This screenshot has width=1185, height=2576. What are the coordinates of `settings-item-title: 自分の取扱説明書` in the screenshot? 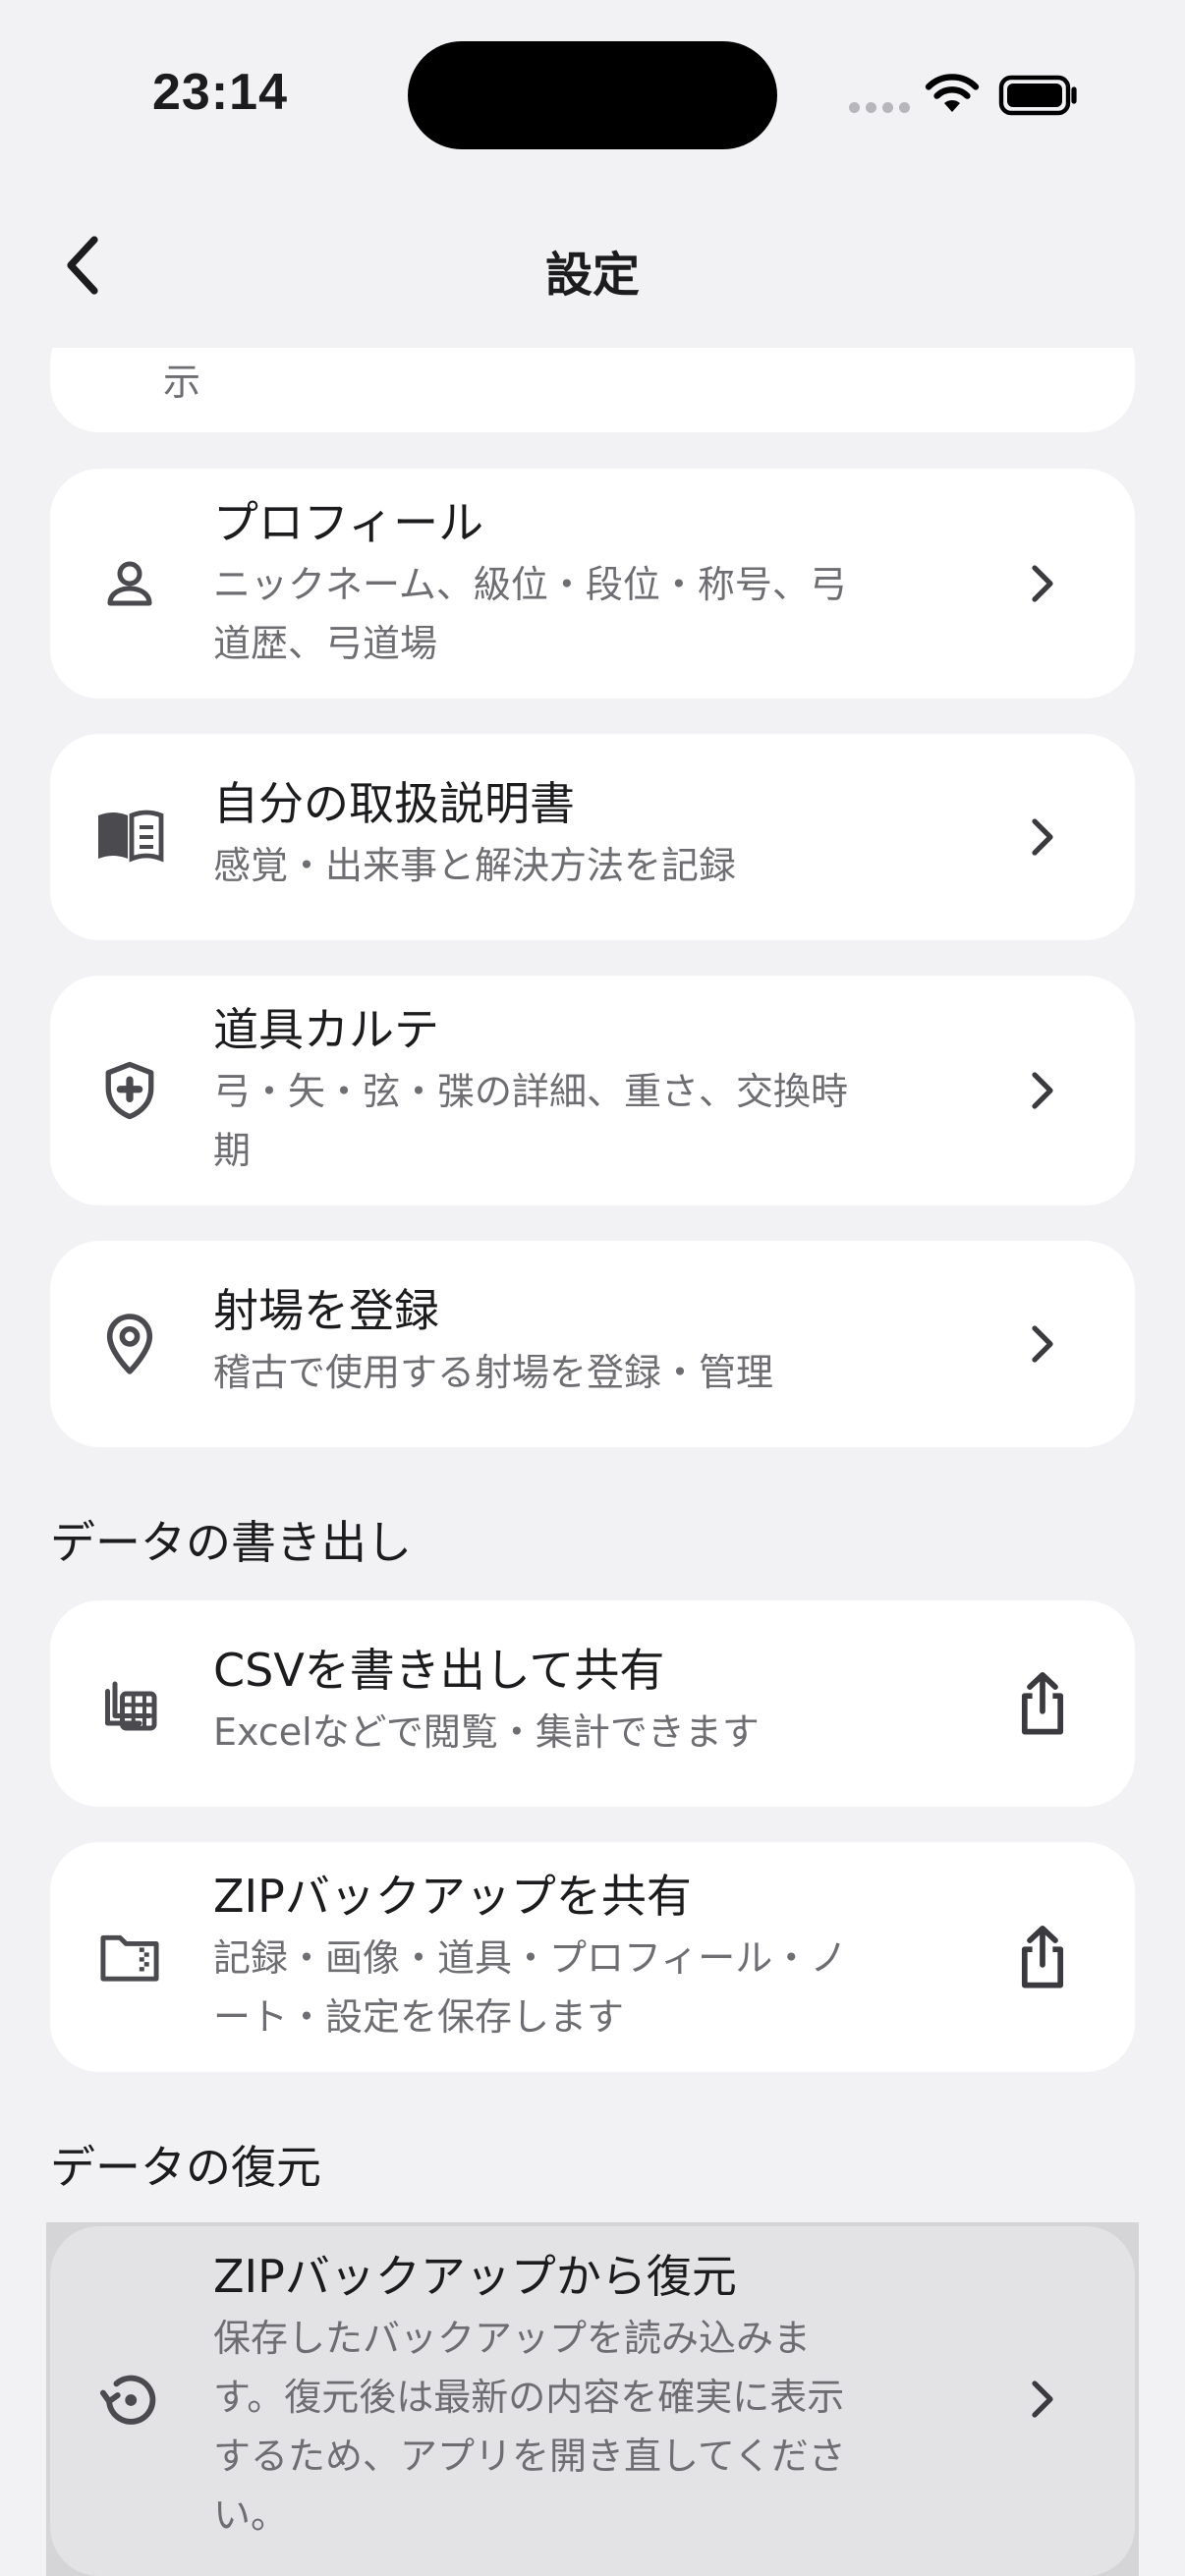 It's located at (394, 803).